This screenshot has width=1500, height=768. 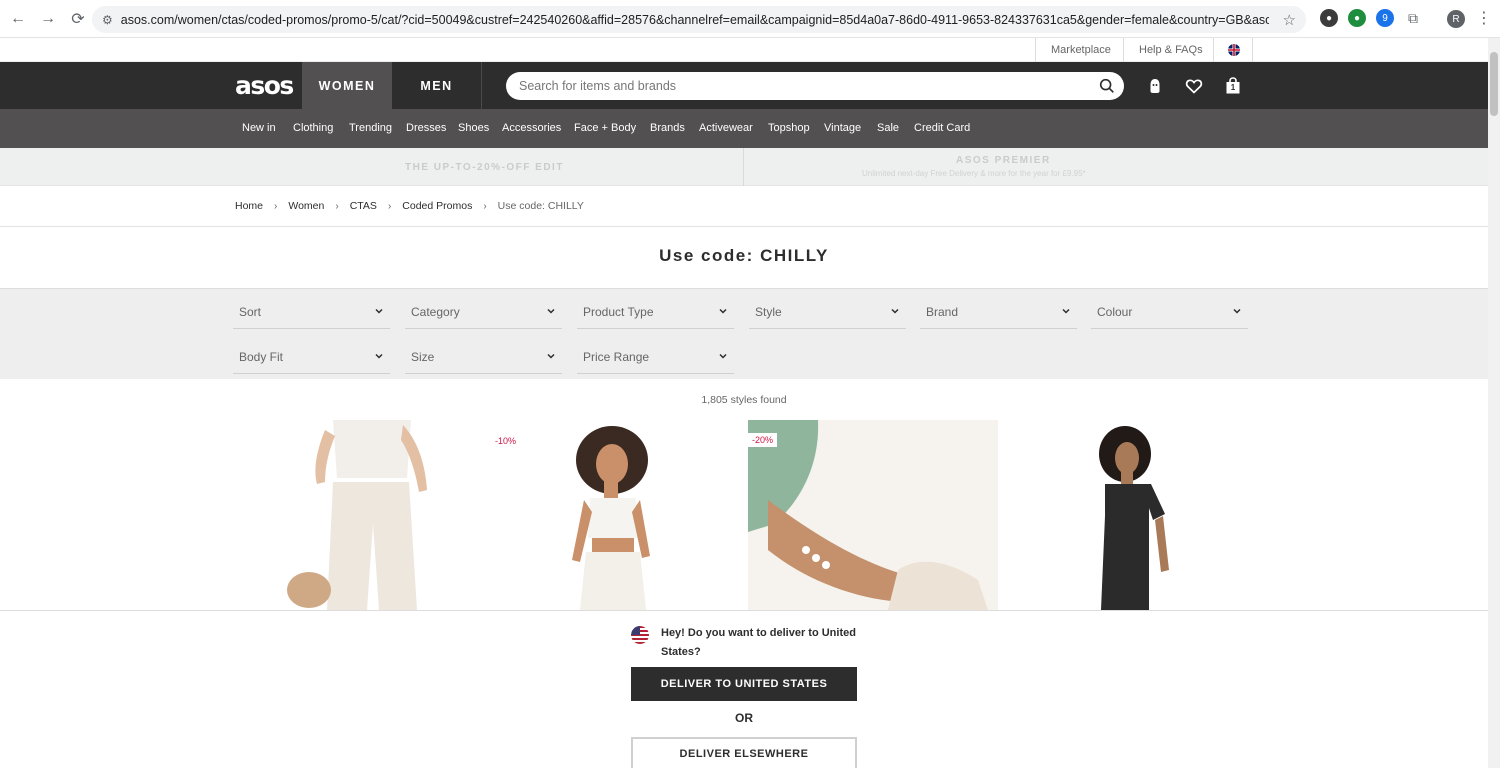 I want to click on back-icon: ←, so click(x=18, y=19).